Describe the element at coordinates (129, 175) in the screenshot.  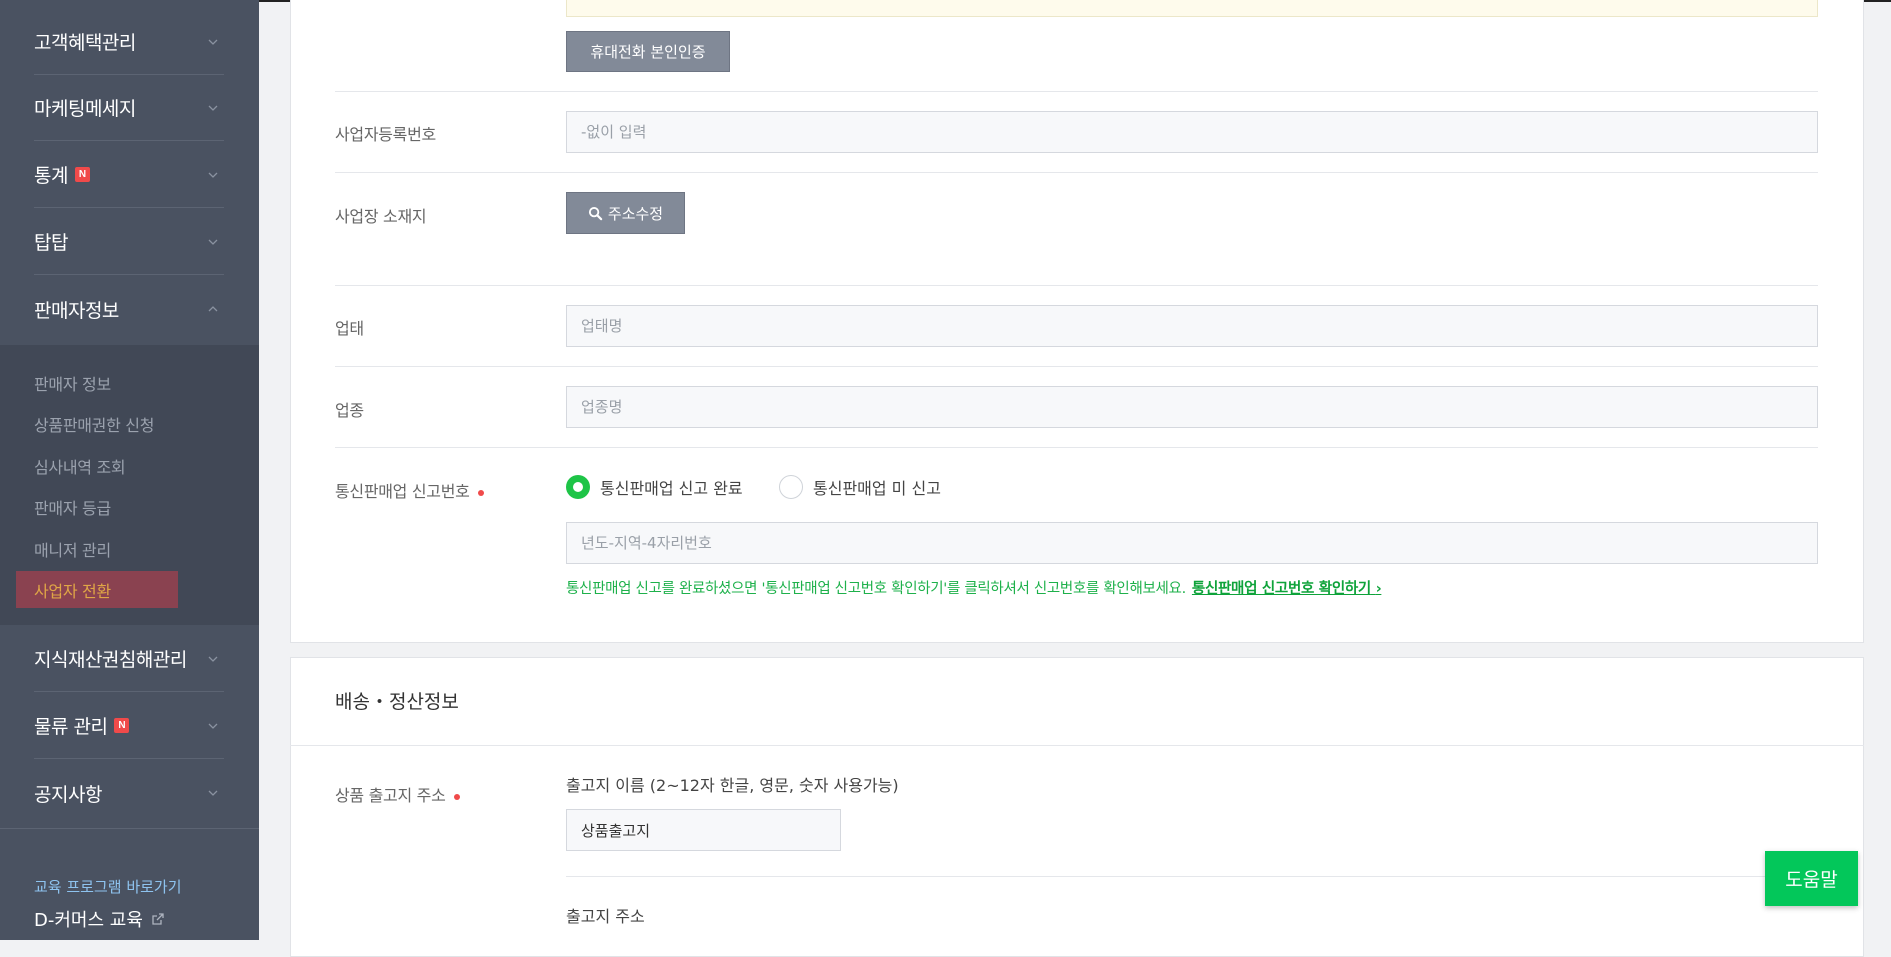
I see `sidebar-item-statistics: 통계 N` at that location.